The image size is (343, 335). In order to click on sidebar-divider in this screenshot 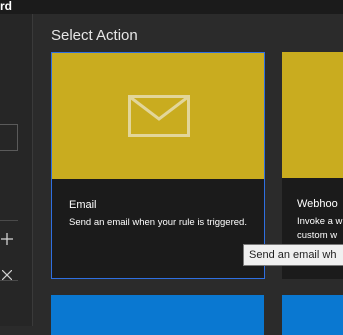, I will do `click(32, 170)`.